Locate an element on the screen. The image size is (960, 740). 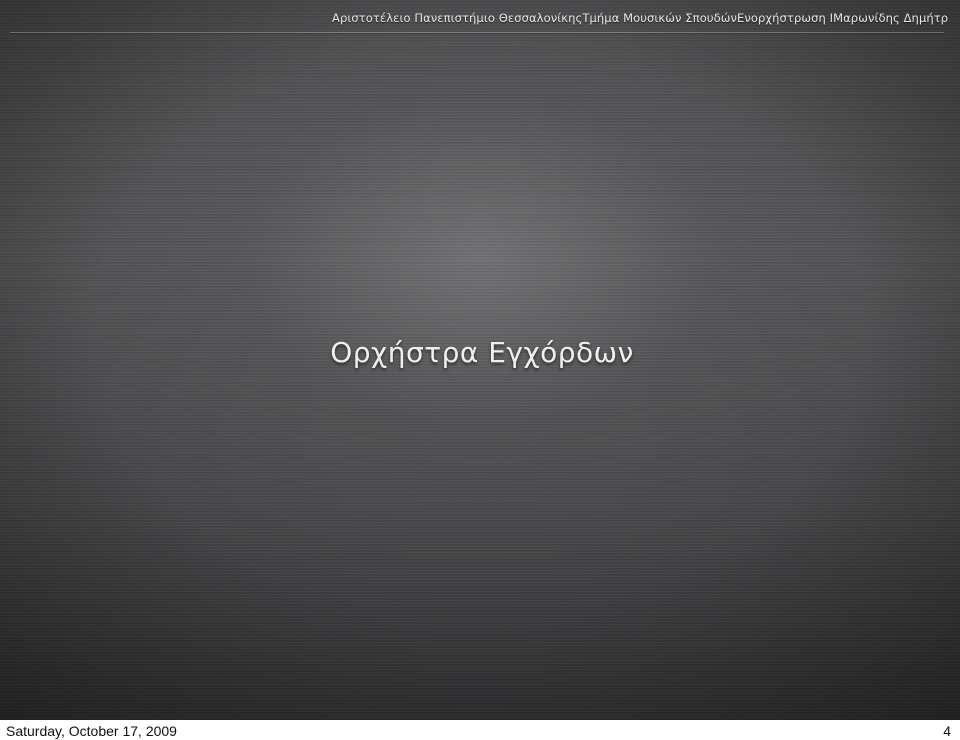
slide-title-container: Ορχήστρα Εγχόρδων is located at coordinates (480, 352).